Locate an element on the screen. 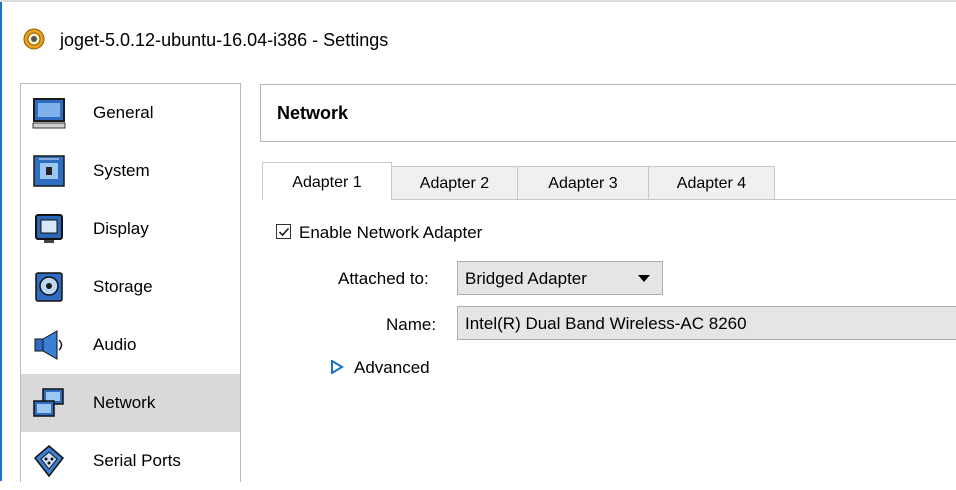 Image resolution: width=956 pixels, height=490 pixels. sidebar-item-general: General is located at coordinates (130, 113).